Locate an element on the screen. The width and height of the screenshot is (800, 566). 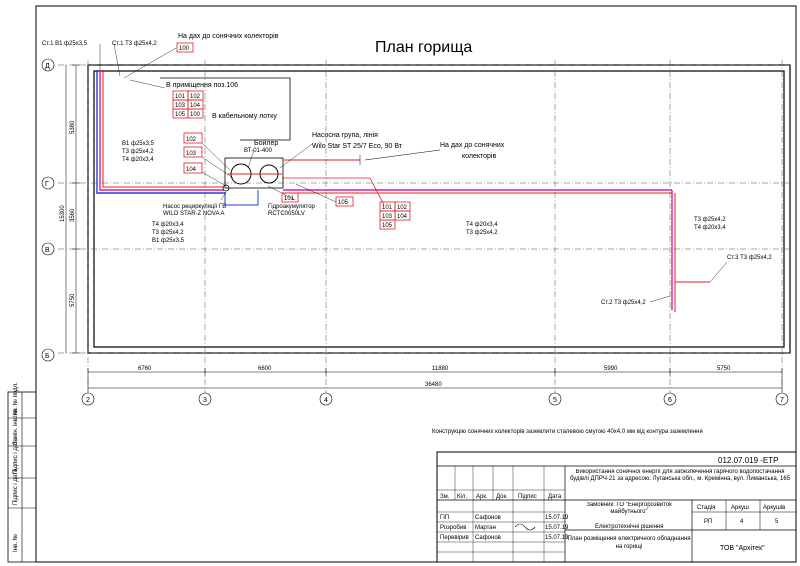
box-g4-1: 102 is located at coordinates (402, 208).